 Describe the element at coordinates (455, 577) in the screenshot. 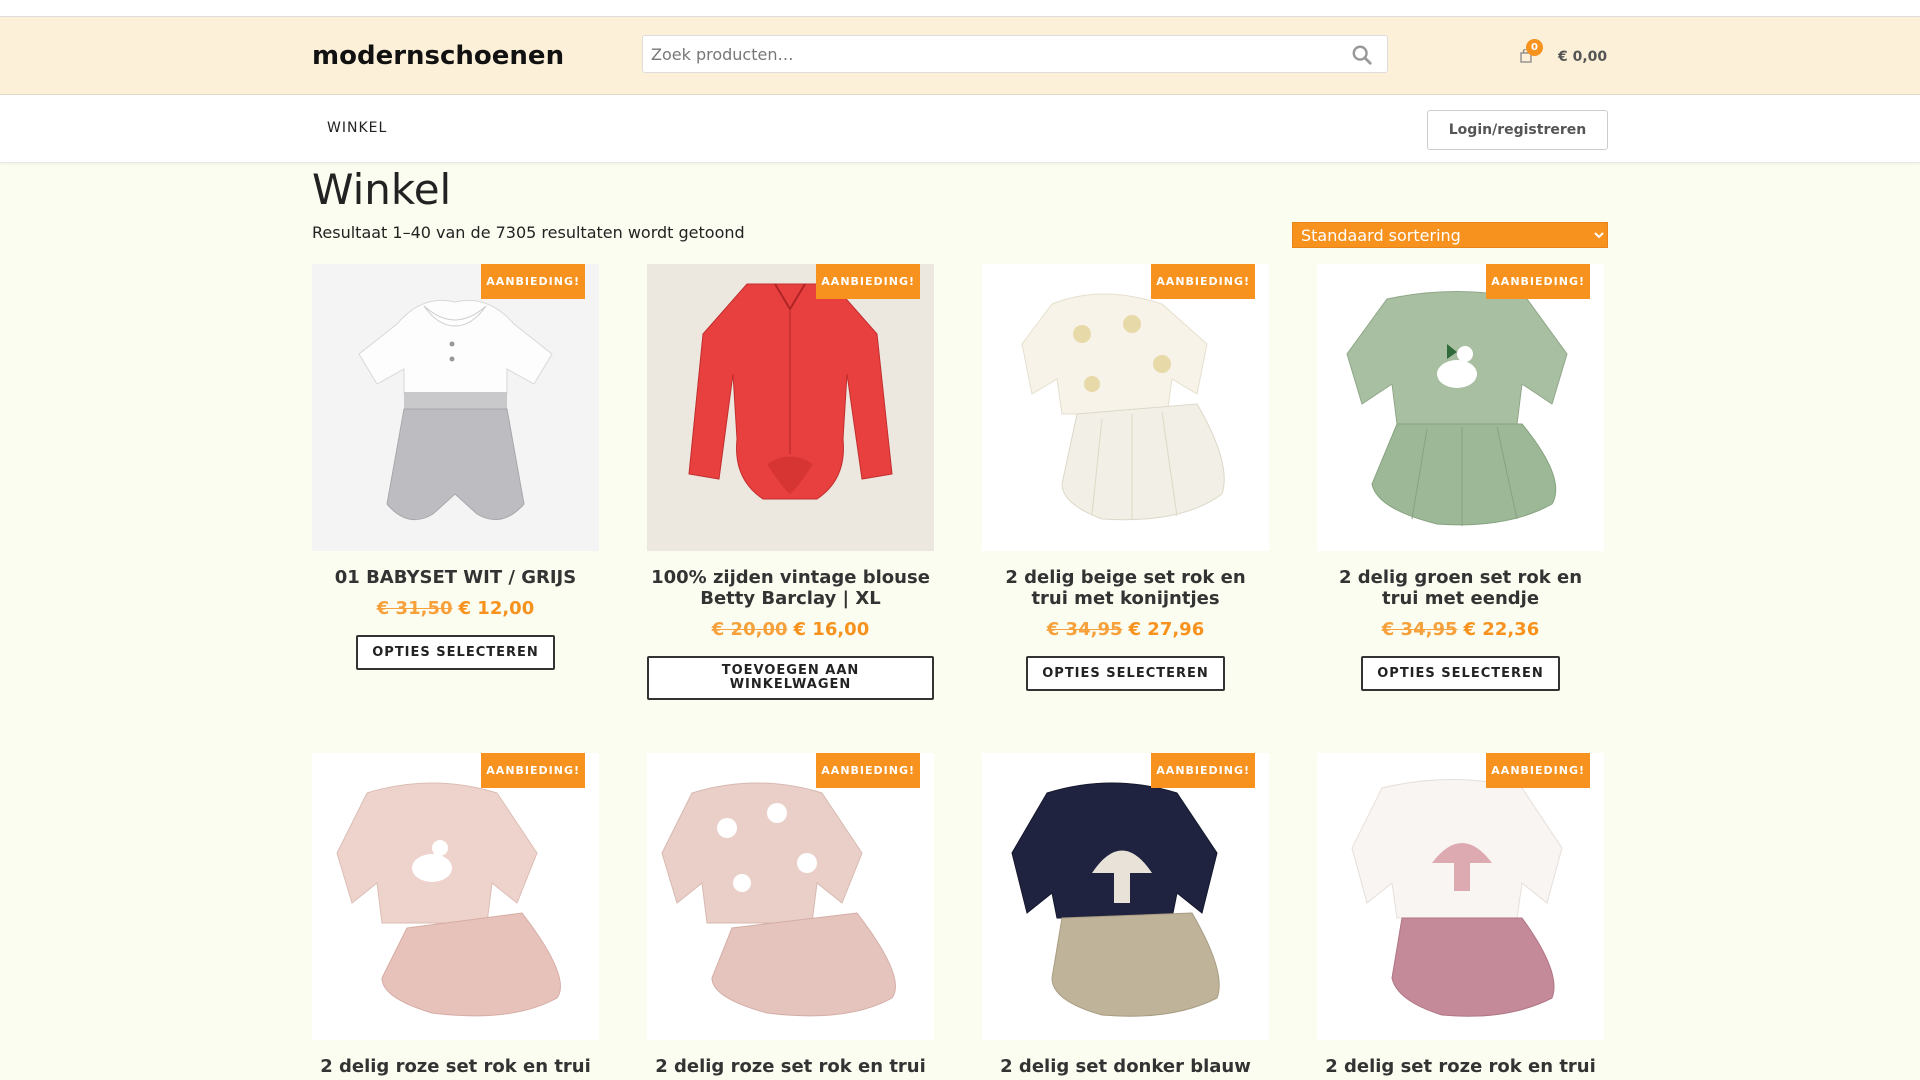

I see `product-name: 01 BABYSET WIT / GRIJS` at that location.